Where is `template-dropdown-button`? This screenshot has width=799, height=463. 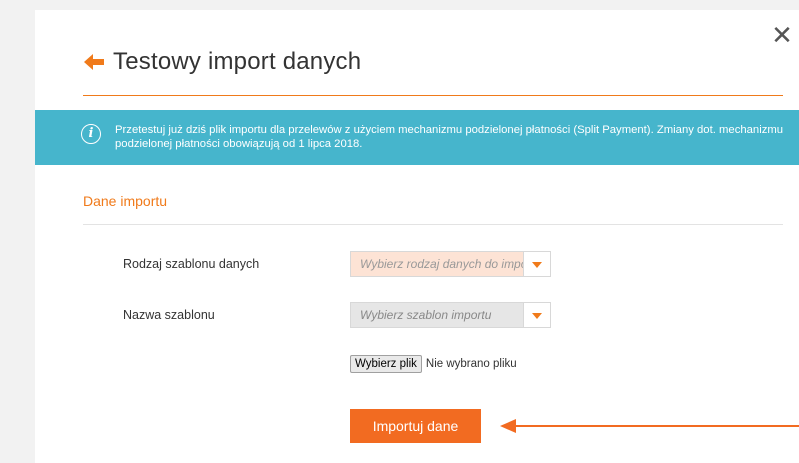 template-dropdown-button is located at coordinates (536, 315).